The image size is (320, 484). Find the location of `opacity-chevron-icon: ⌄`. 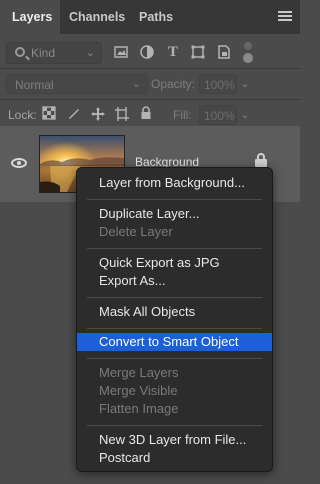

opacity-chevron-icon: ⌄ is located at coordinates (245, 84).